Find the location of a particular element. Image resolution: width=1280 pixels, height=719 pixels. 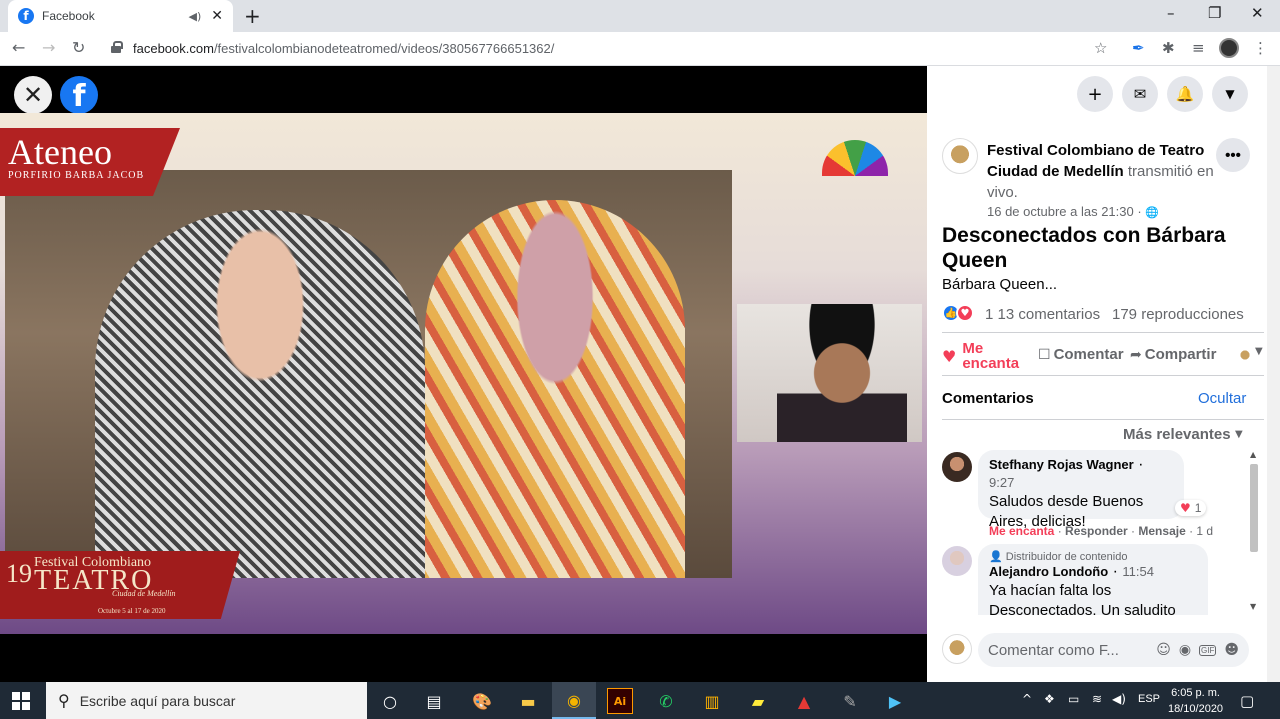

acrobat-icon: ▲ is located at coordinates (804, 701).